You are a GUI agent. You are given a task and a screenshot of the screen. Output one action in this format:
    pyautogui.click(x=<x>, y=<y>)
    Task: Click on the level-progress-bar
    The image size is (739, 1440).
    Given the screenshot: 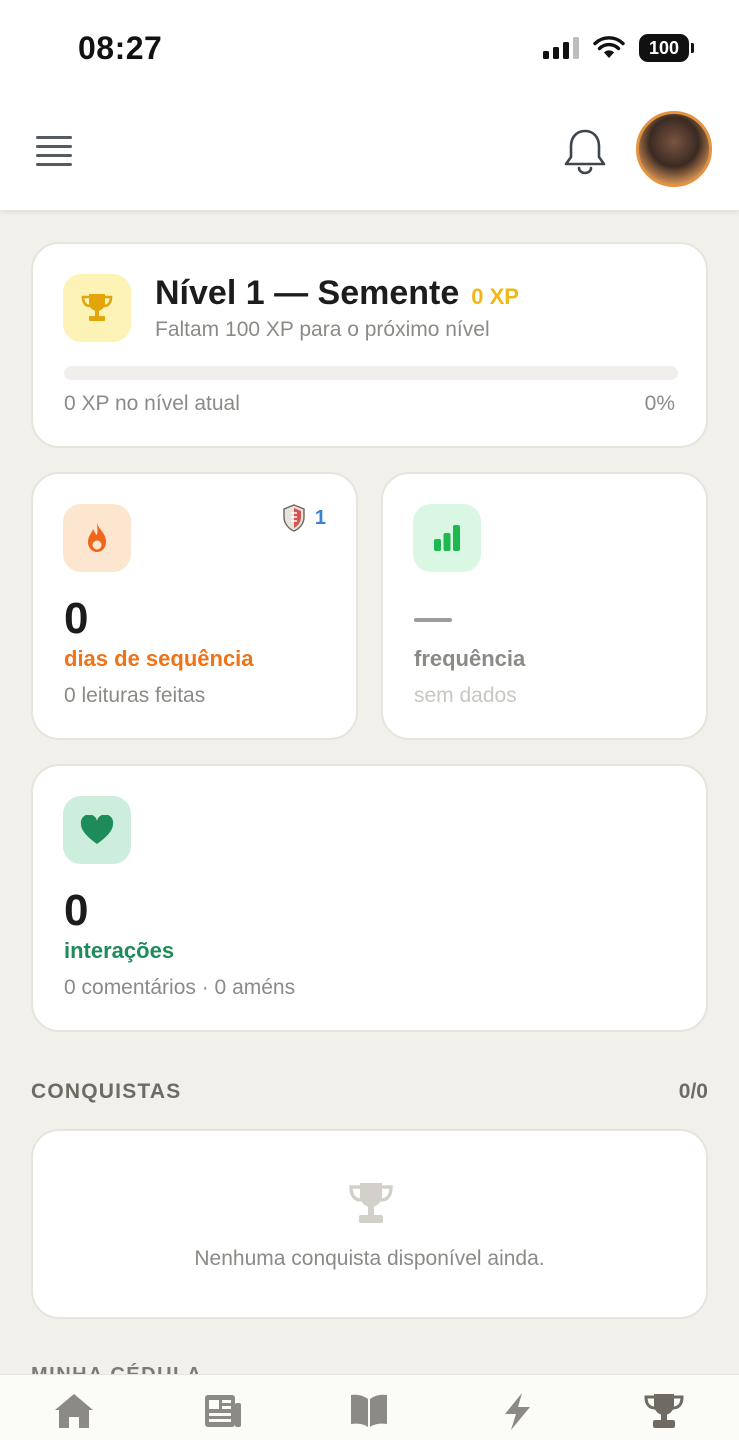 What is the action you would take?
    pyautogui.click(x=371, y=373)
    